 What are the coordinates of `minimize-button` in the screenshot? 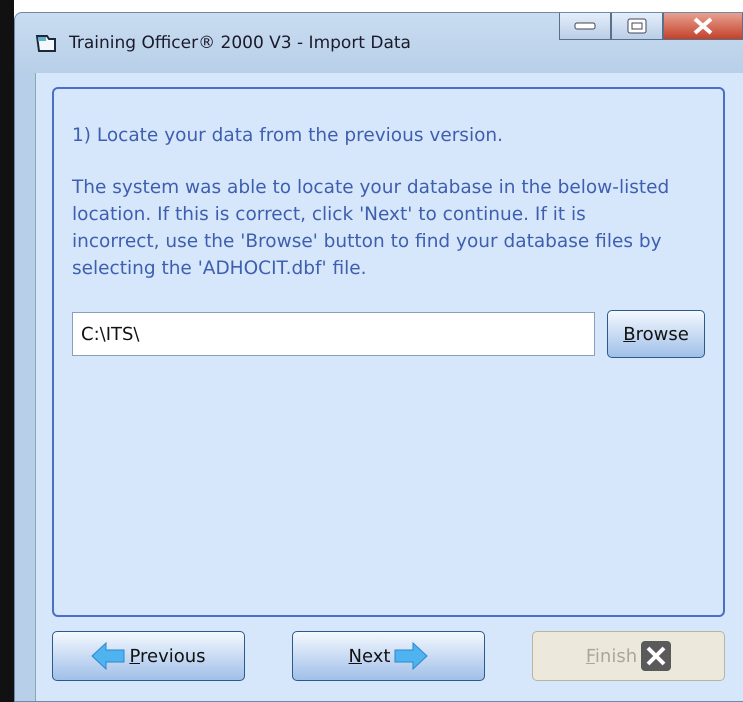 It's located at (585, 26).